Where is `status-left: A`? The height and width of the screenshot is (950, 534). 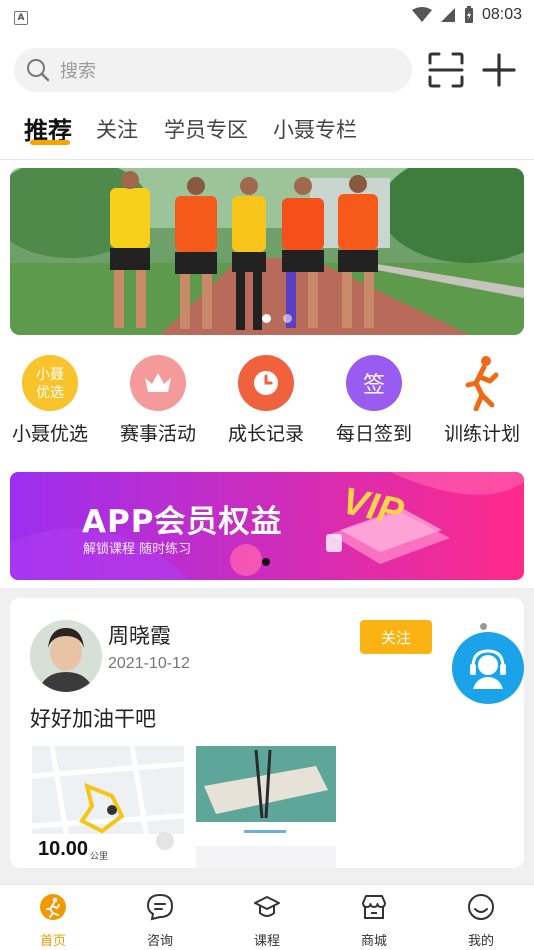 status-left: A is located at coordinates (21, 15).